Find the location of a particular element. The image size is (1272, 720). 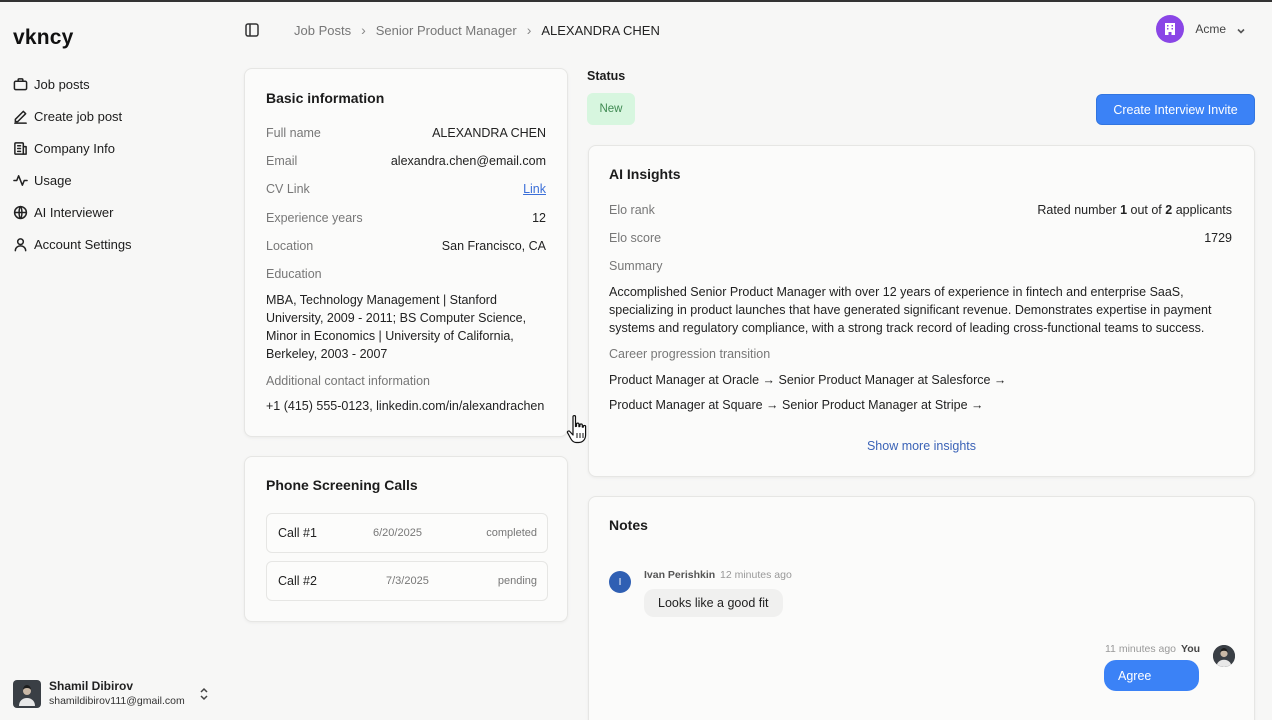

user-email: shamildibirov111@gmail.com is located at coordinates (117, 701).